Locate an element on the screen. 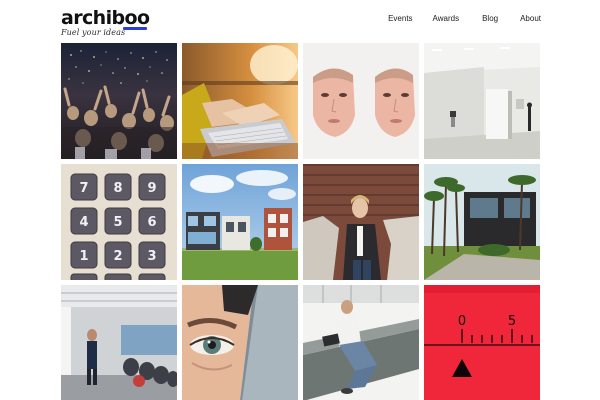 The width and height of the screenshot is (600, 400). site-logo: archiboo is located at coordinates (105, 18).